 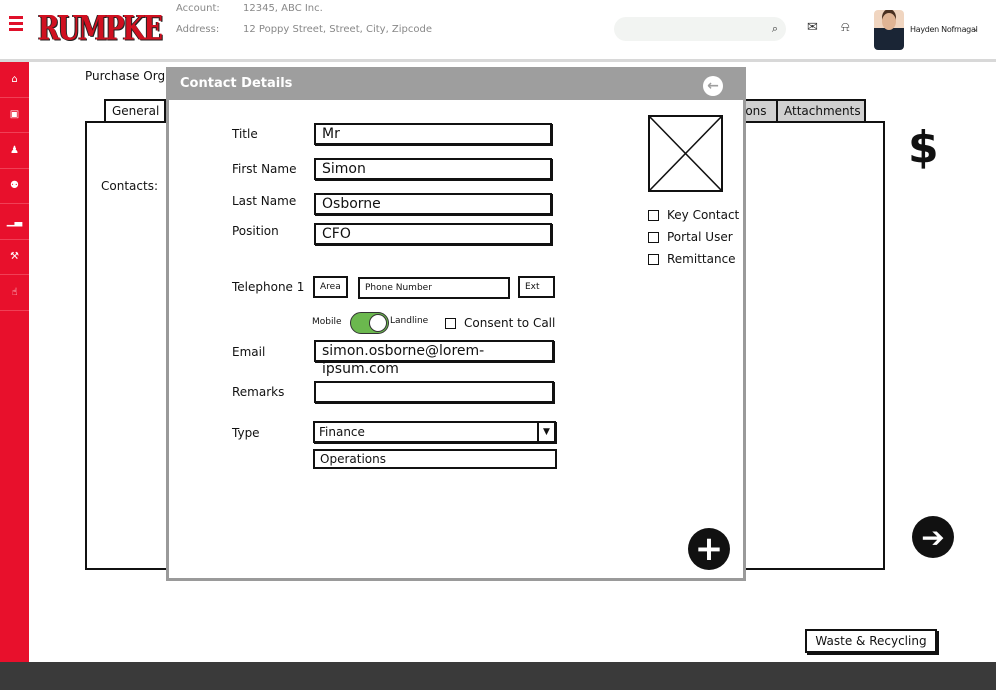 What do you see at coordinates (700, 237) in the screenshot?
I see `portal-user-label: Portal User` at bounding box center [700, 237].